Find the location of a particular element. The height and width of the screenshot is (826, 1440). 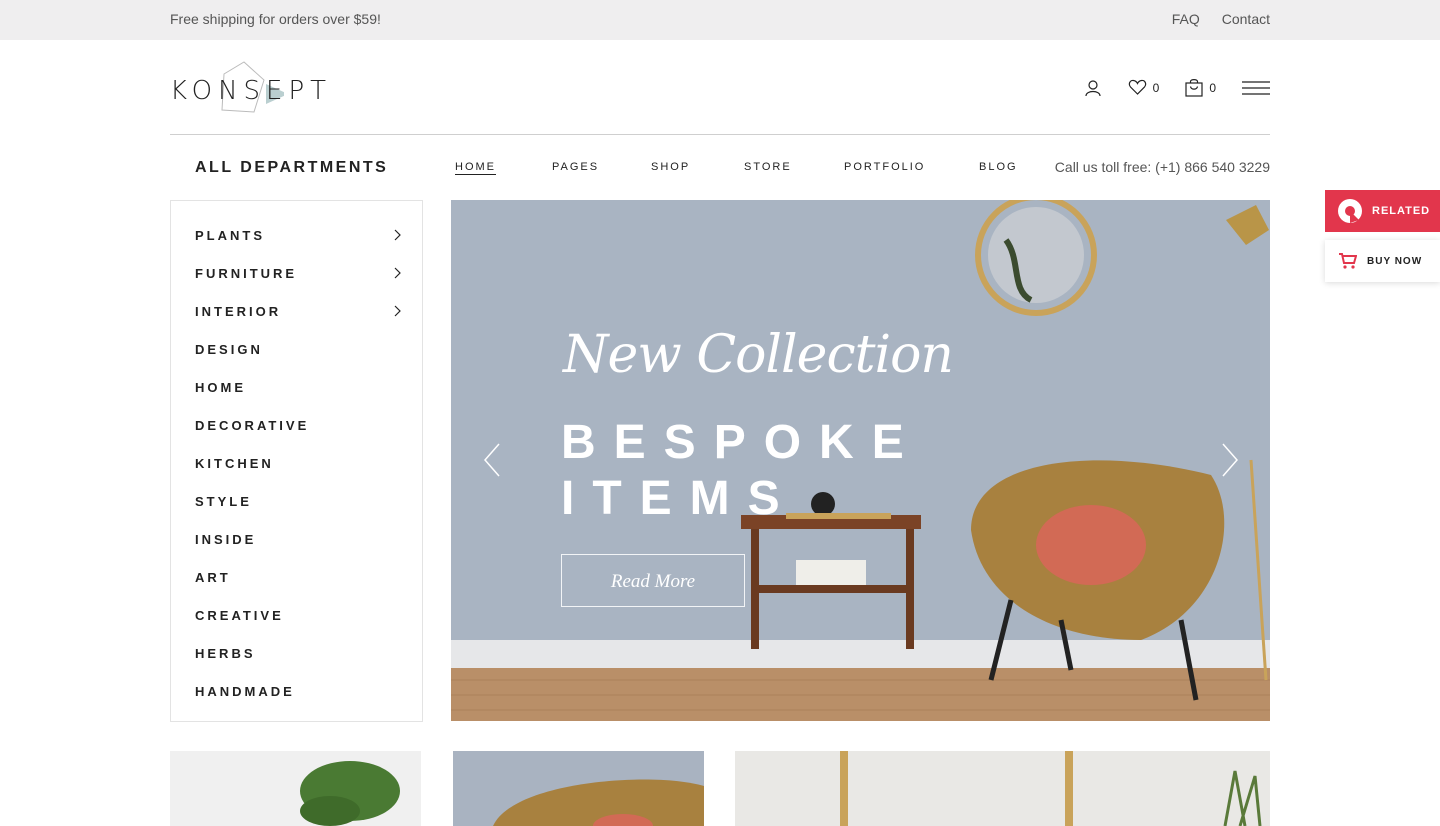

related-button: RELATED is located at coordinates (1382, 211).